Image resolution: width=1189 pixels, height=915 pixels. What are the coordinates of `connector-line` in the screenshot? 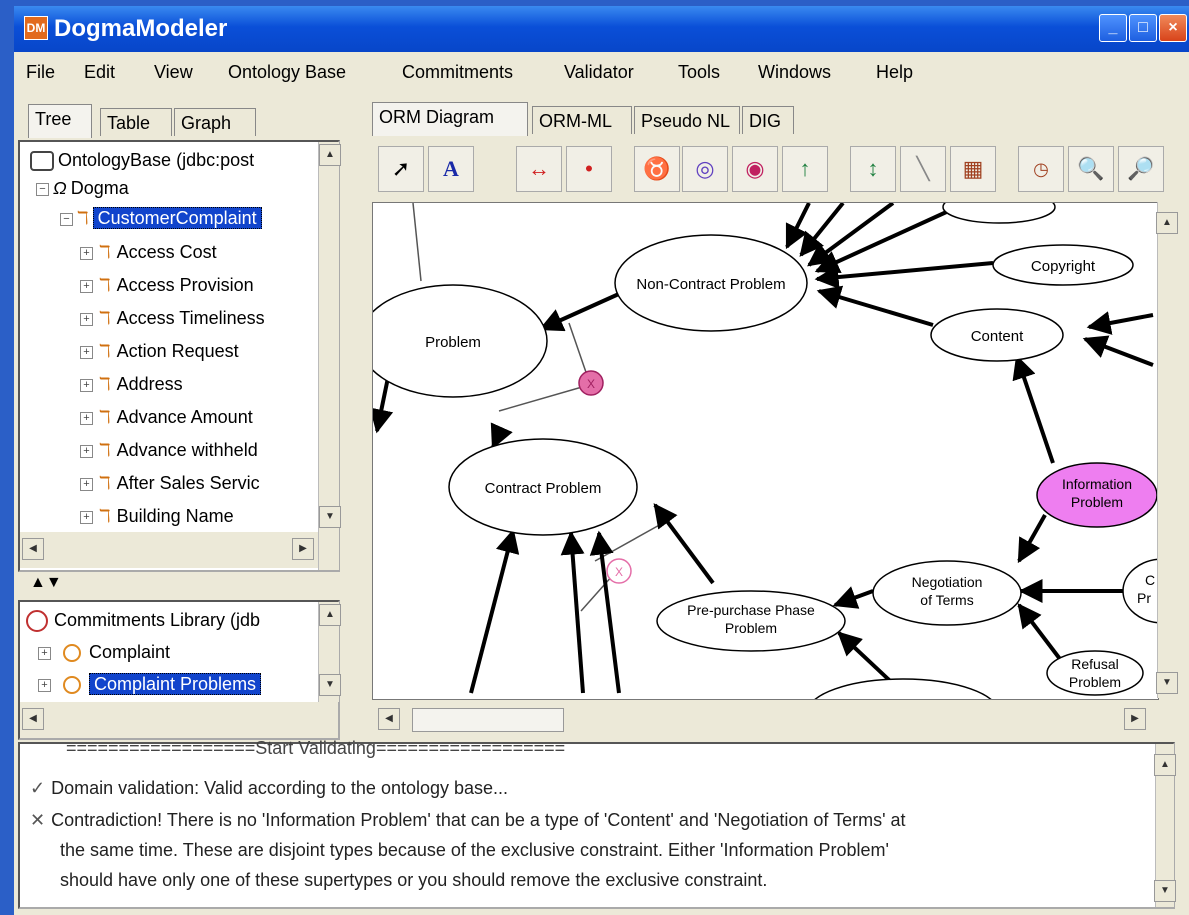 It's located at (629, 542).